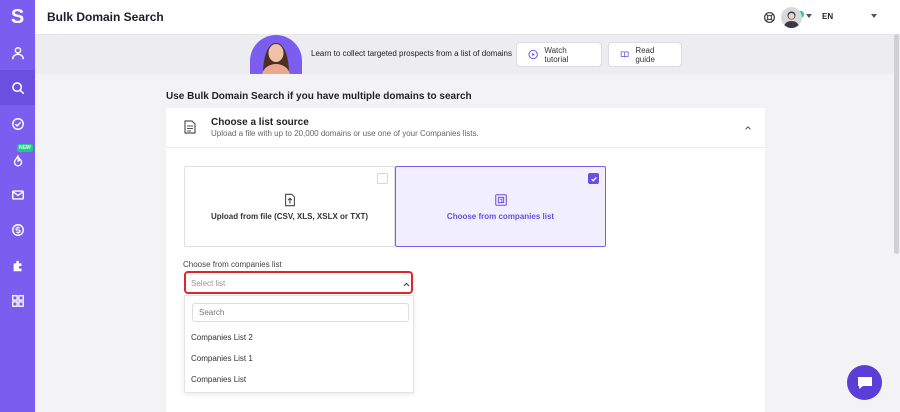  Describe the element at coordinates (17, 17) in the screenshot. I see `app-logo: S` at that location.